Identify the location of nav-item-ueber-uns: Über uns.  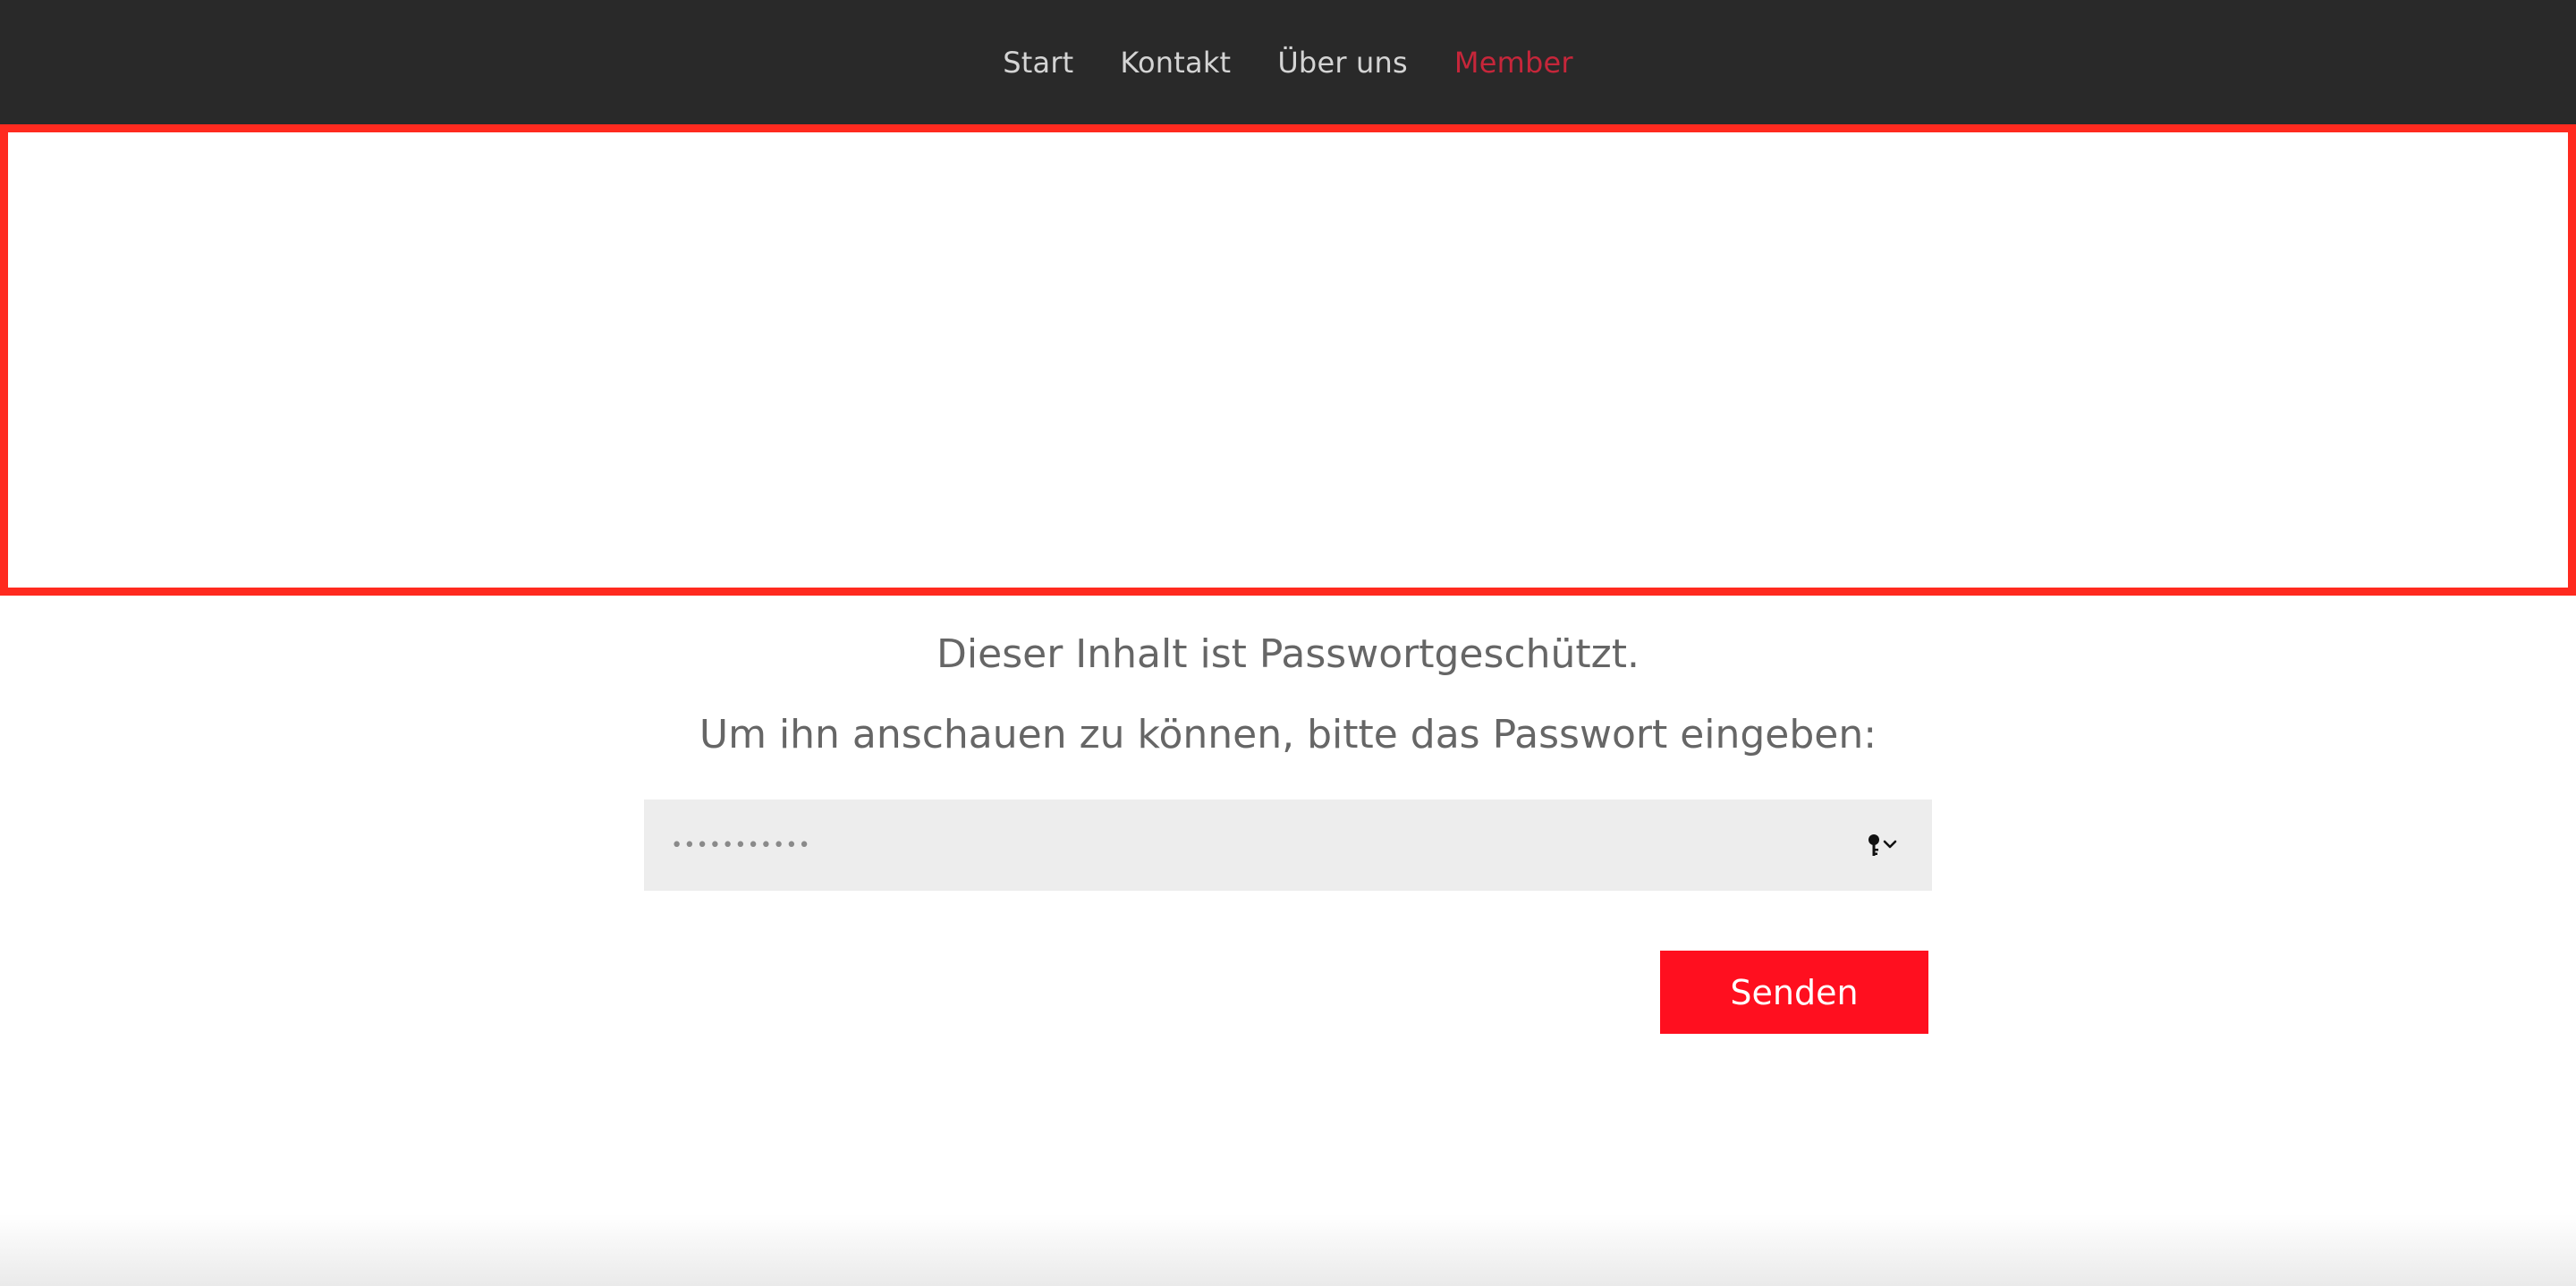
(1342, 63).